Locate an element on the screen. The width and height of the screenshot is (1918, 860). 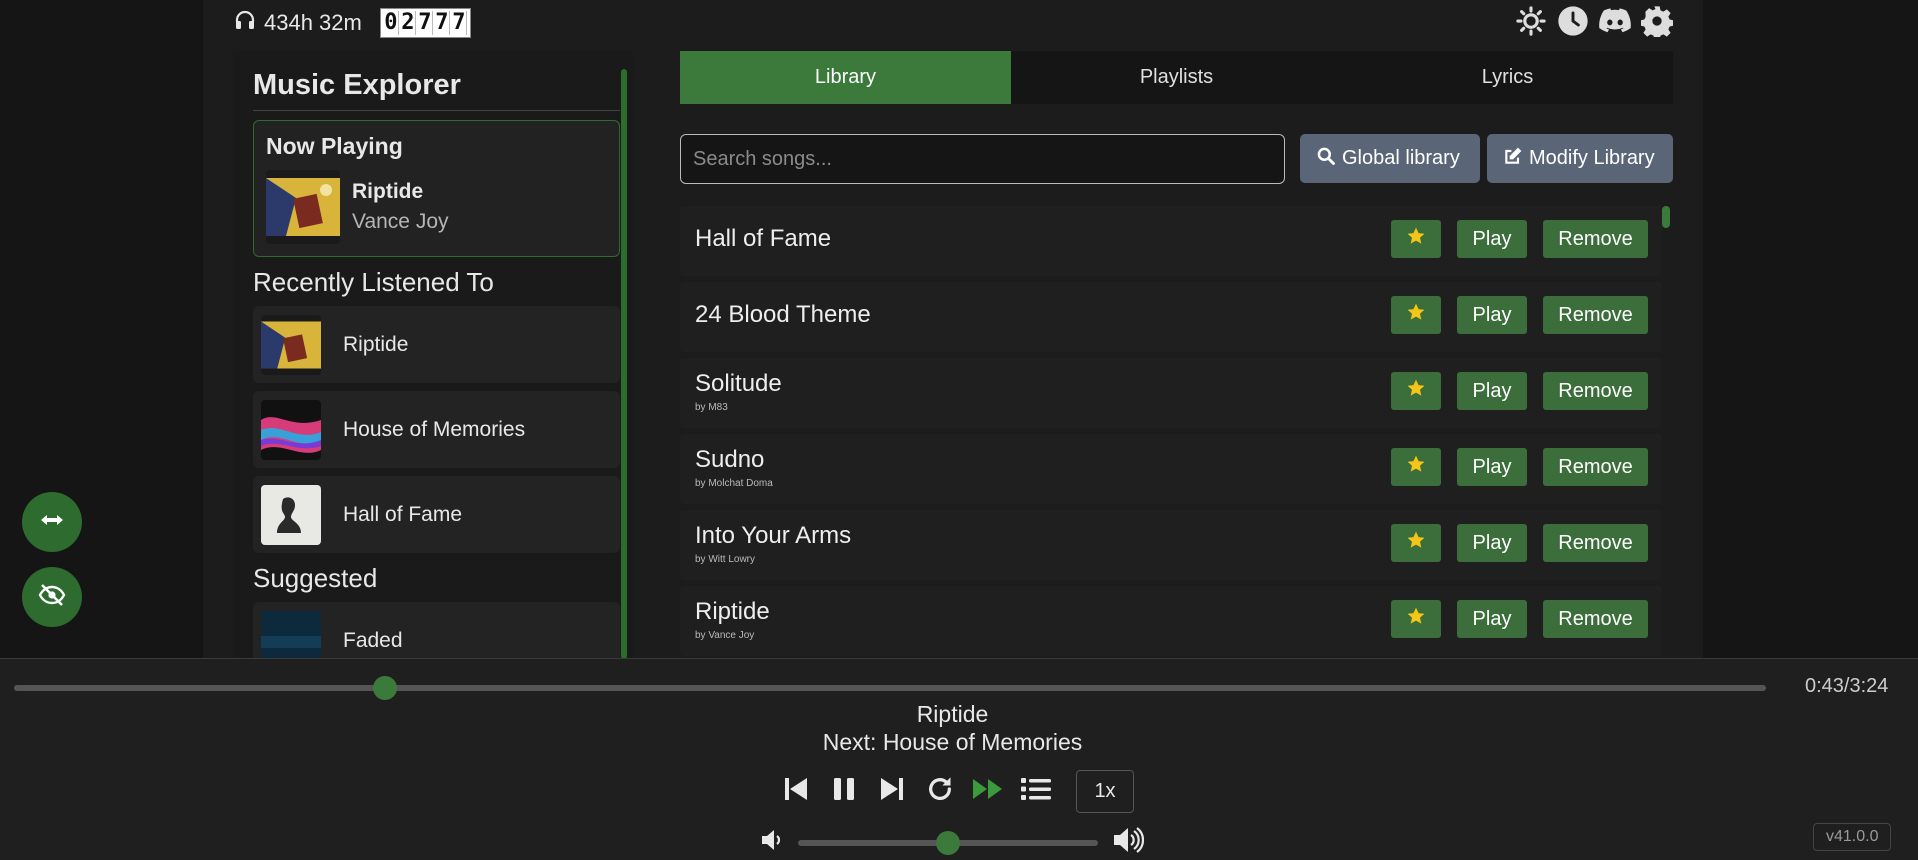
playback-controls: 1x is located at coordinates (957, 791).